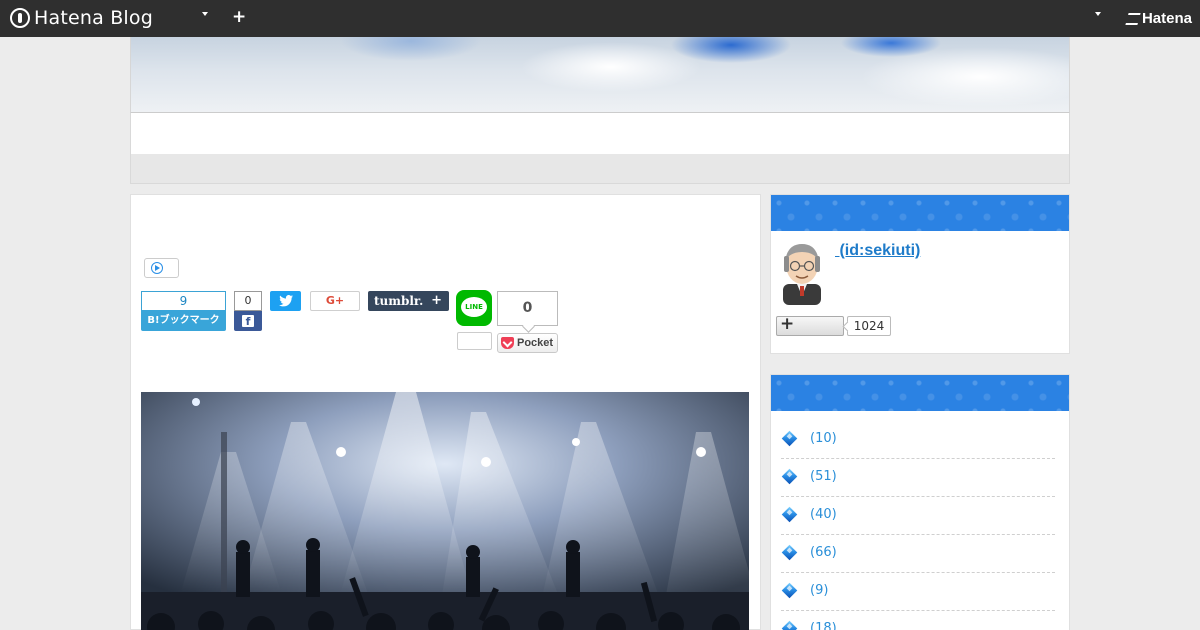 The width and height of the screenshot is (1200, 630). I want to click on profile-avatar, so click(802, 272).